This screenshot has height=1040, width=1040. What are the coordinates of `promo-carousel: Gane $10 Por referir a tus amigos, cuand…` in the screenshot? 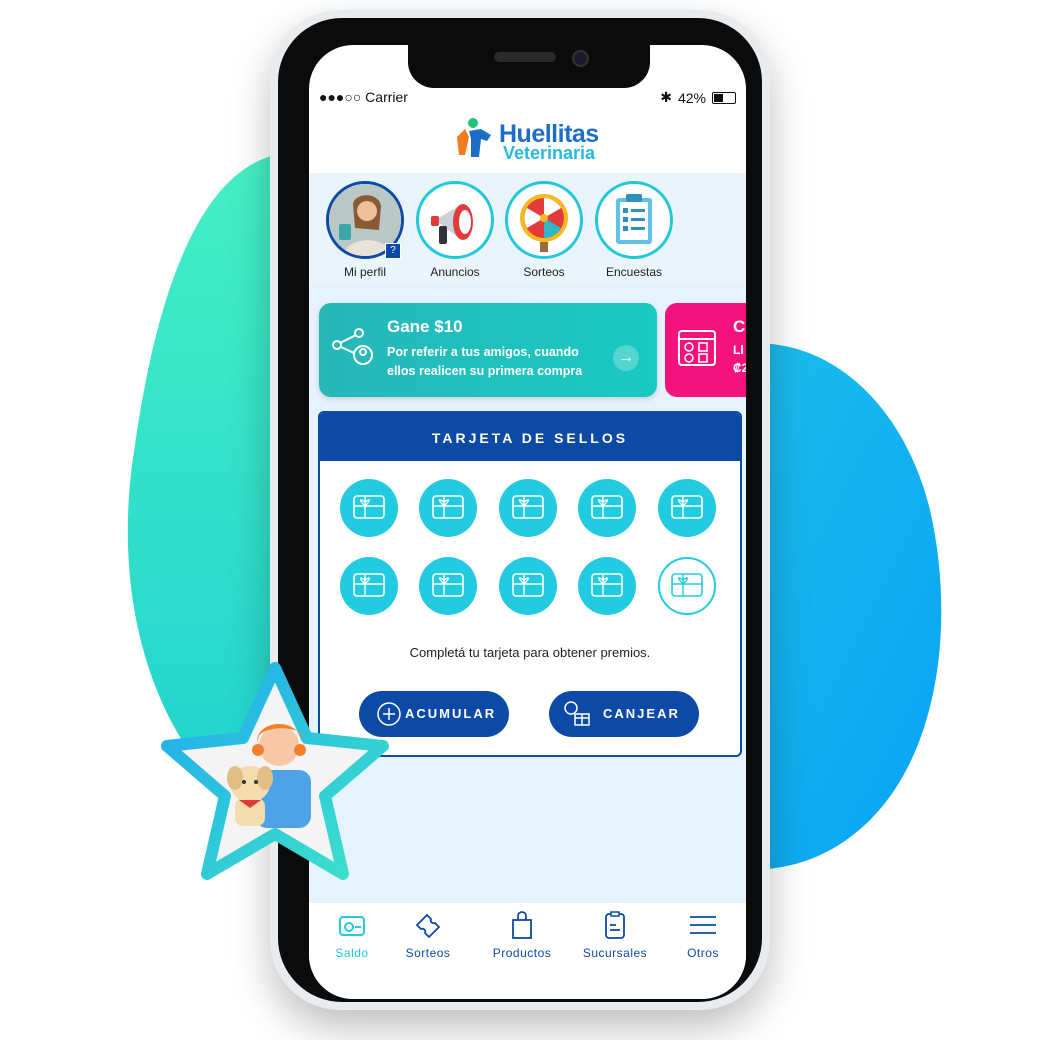 It's located at (532, 350).